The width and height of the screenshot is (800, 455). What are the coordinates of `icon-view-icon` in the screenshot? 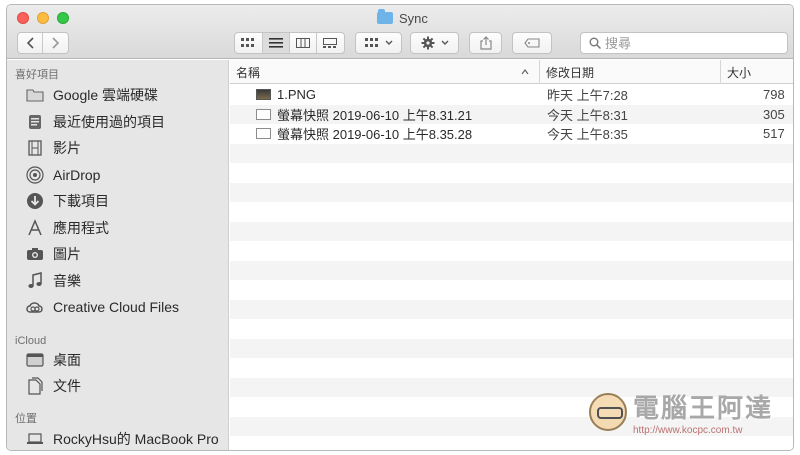 It's located at (248, 42).